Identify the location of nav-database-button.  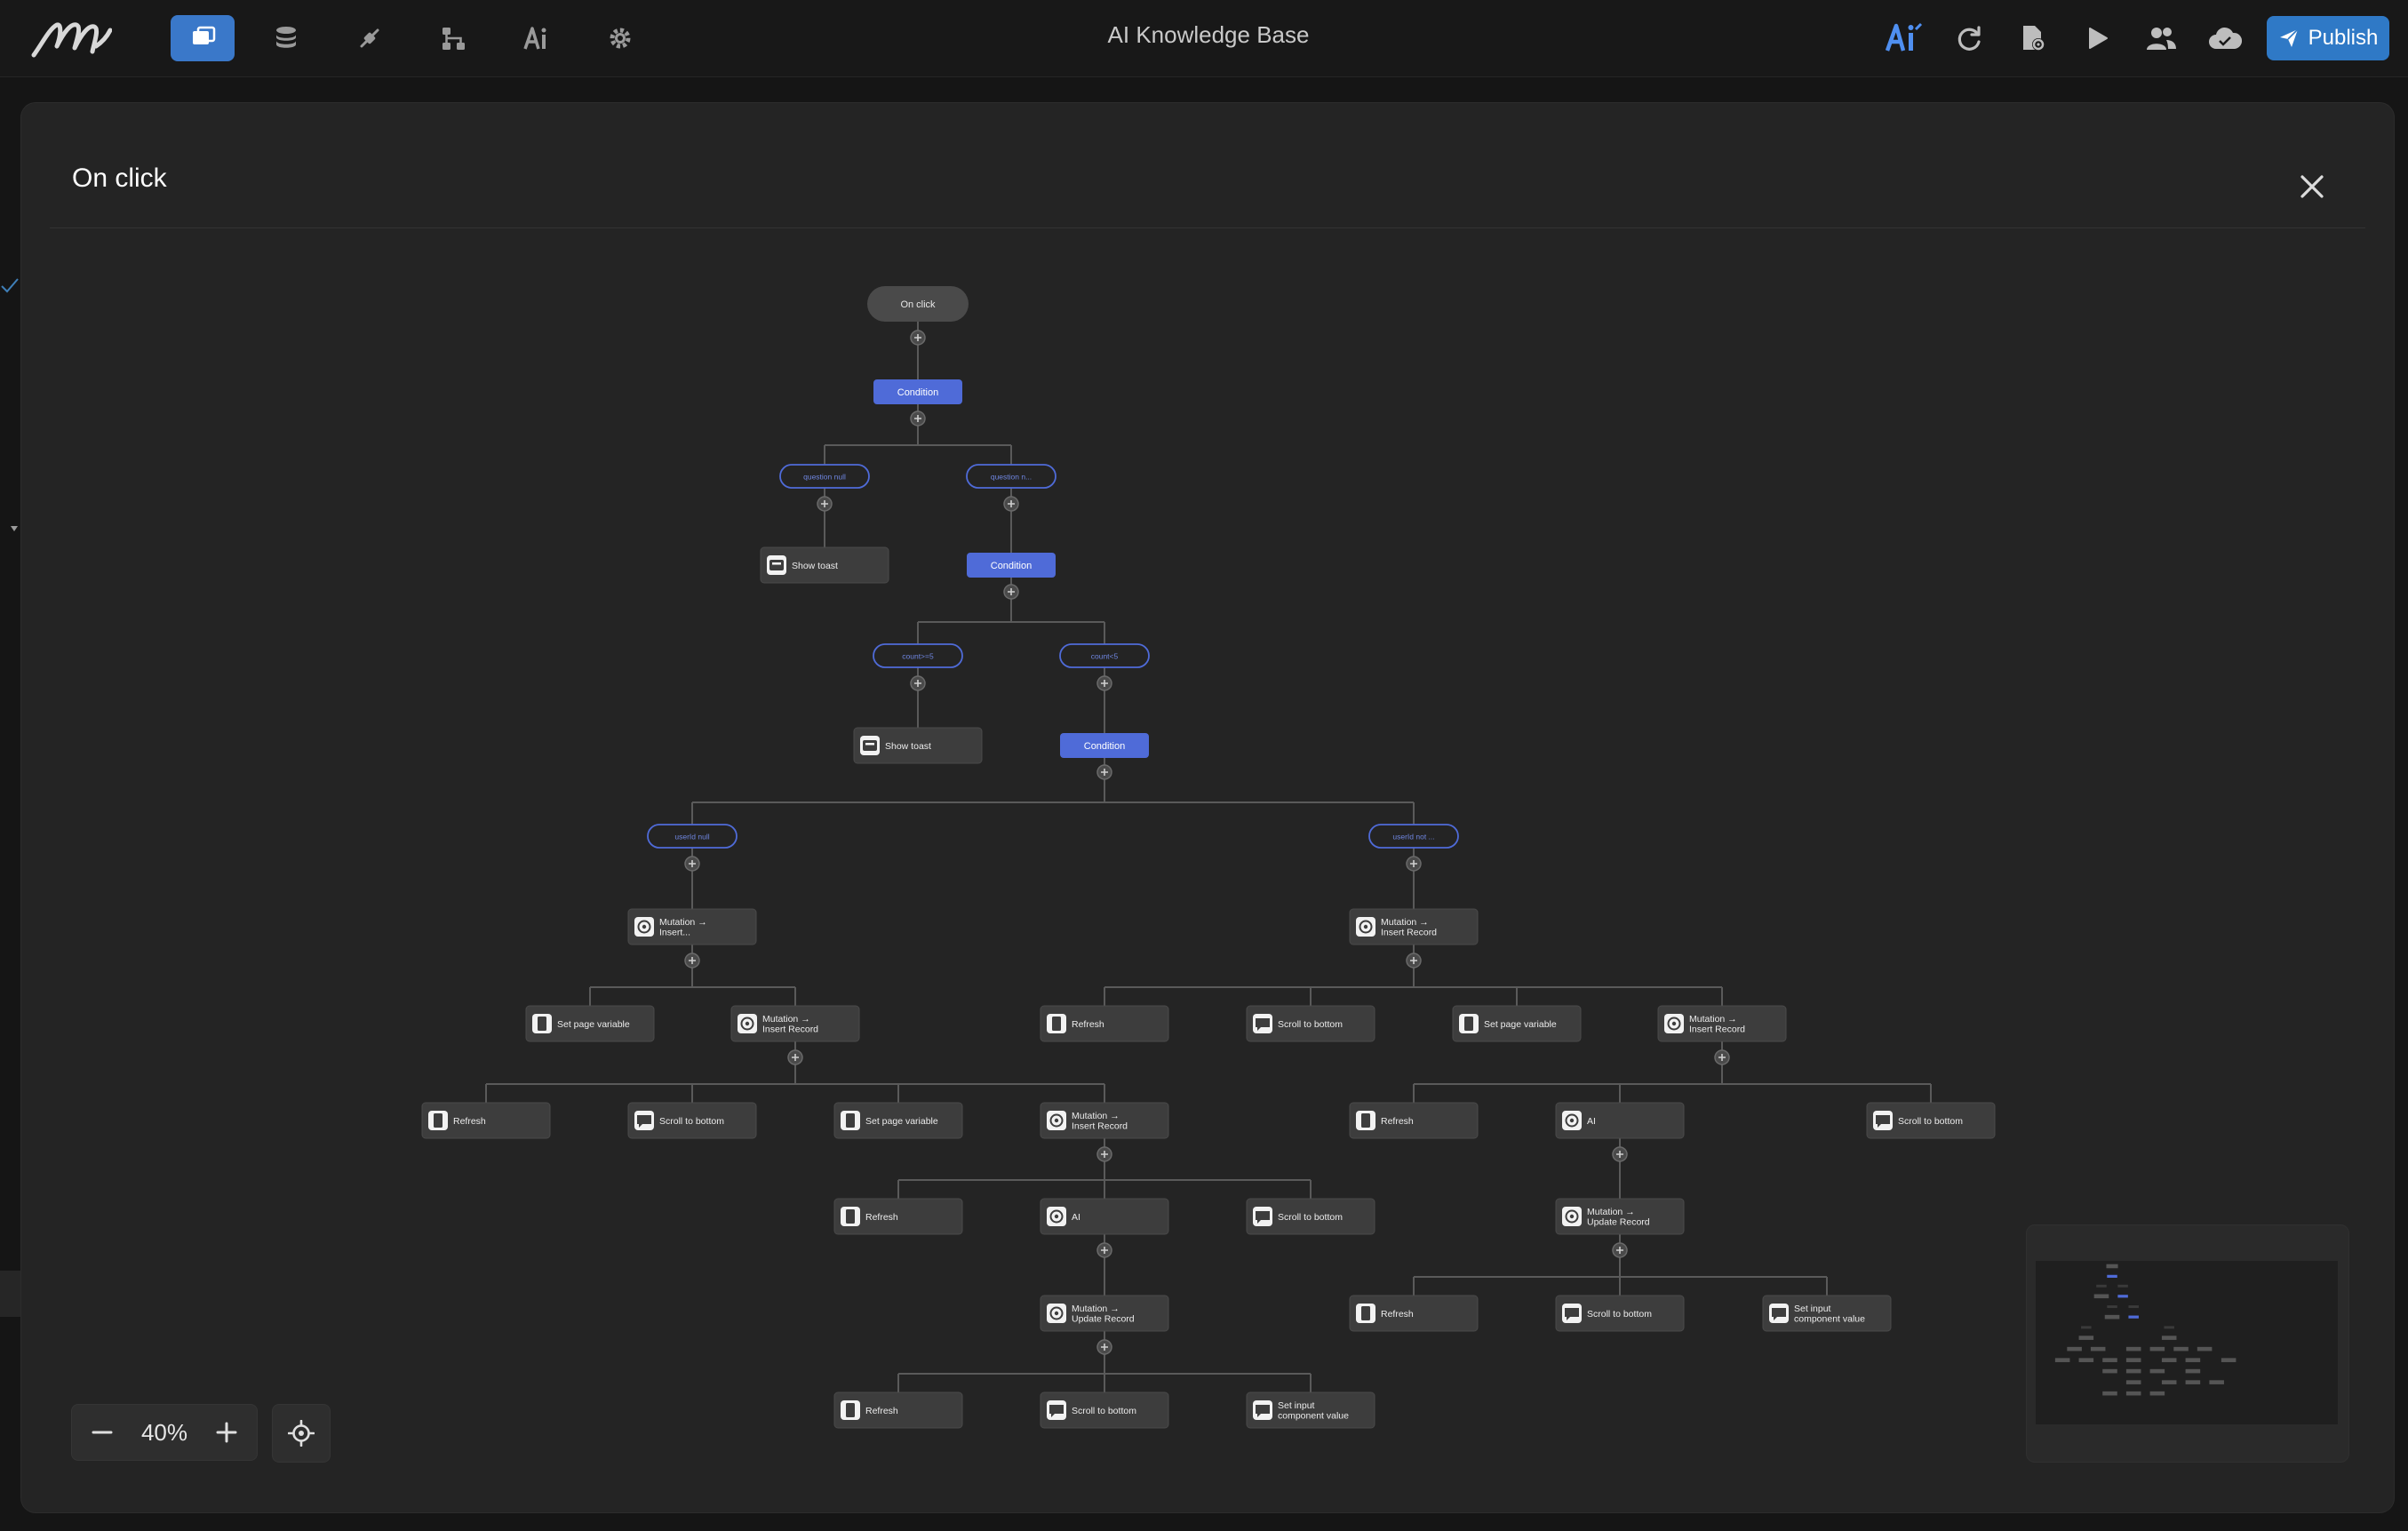
(286, 38).